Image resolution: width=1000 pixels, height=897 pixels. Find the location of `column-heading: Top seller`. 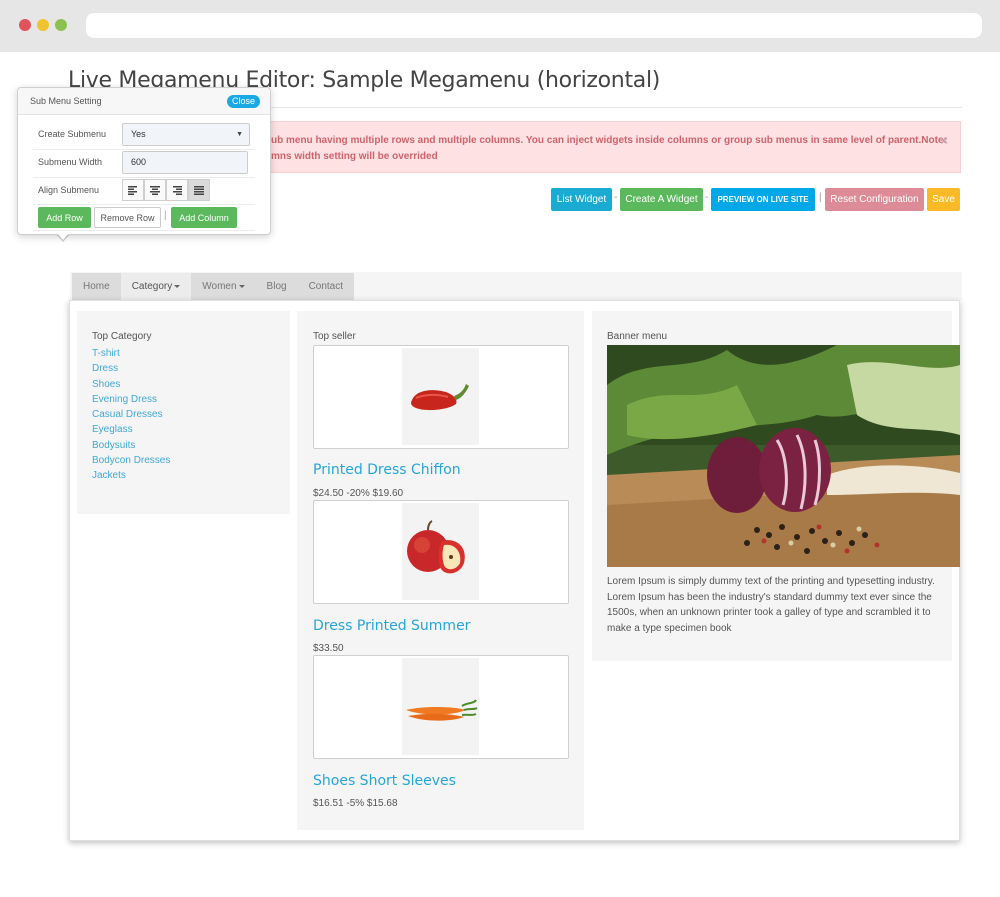

column-heading: Top seller is located at coordinates (334, 336).